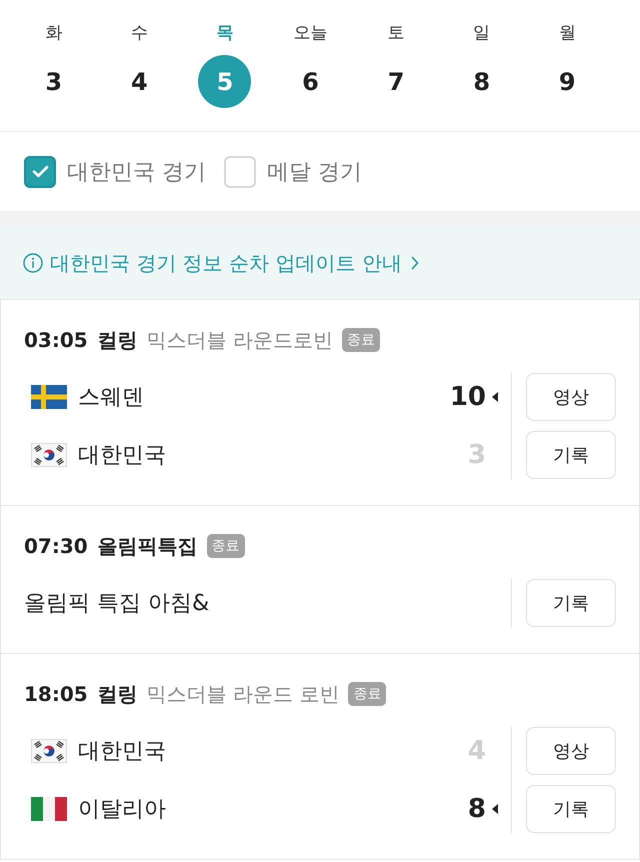 The height and width of the screenshot is (862, 640). What do you see at coordinates (567, 81) in the screenshot?
I see `date-button: 9` at bounding box center [567, 81].